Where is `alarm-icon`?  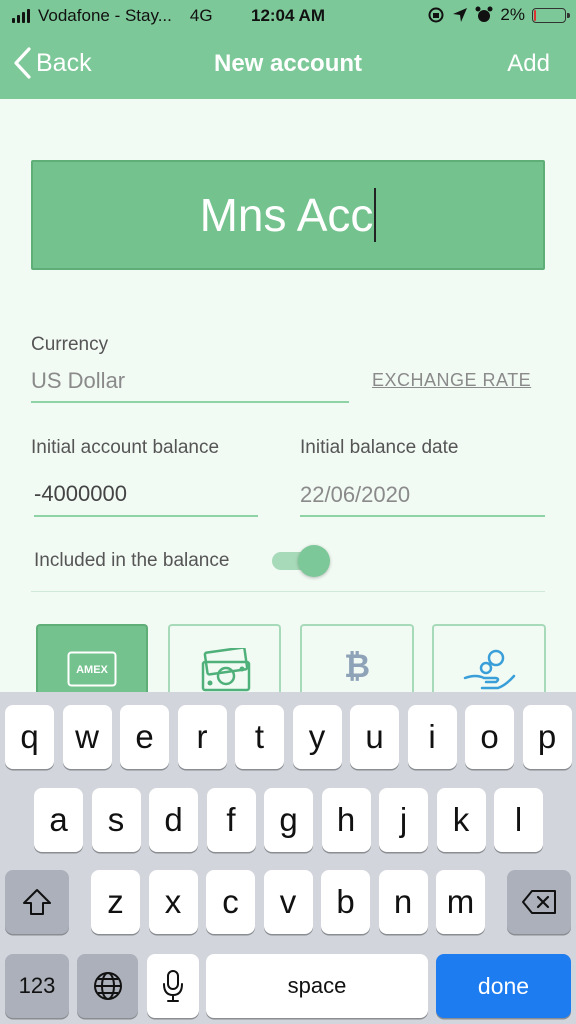 alarm-icon is located at coordinates (484, 14).